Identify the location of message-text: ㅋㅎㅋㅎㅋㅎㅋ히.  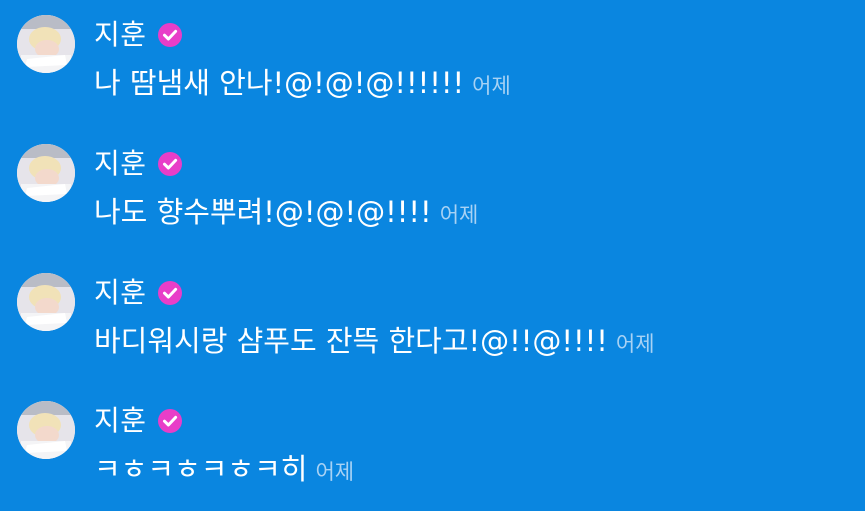
(201, 469).